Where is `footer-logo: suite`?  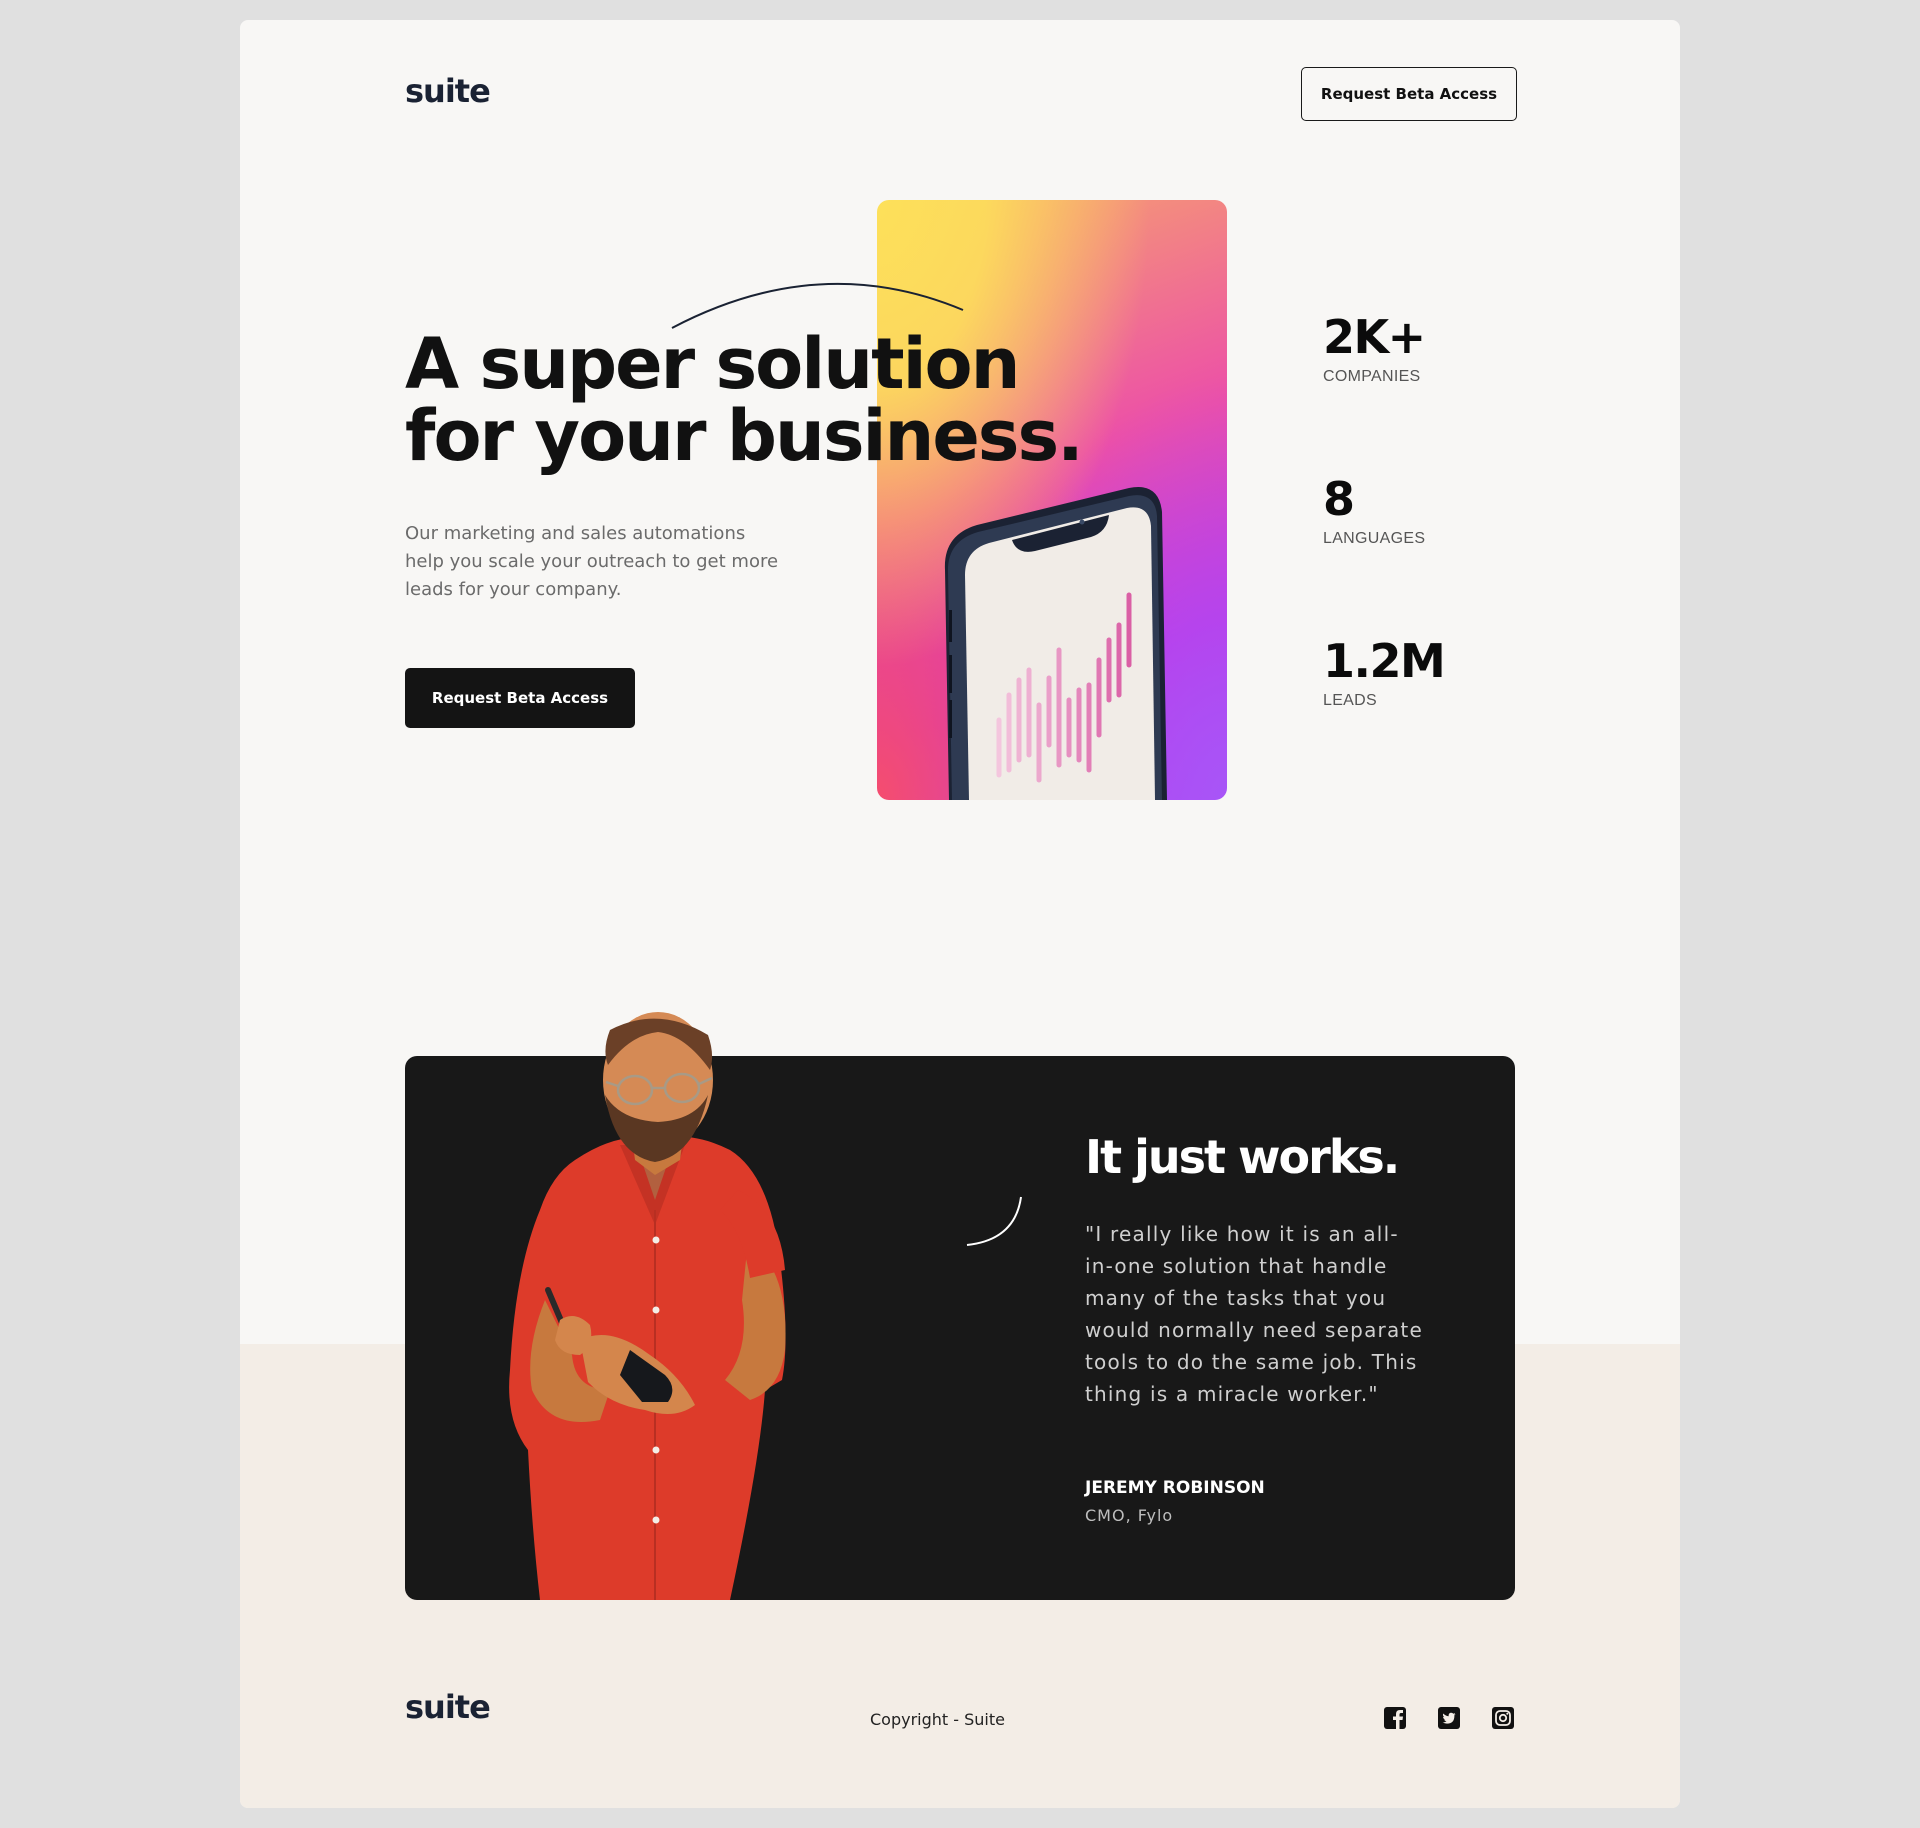 footer-logo: suite is located at coordinates (448, 1707).